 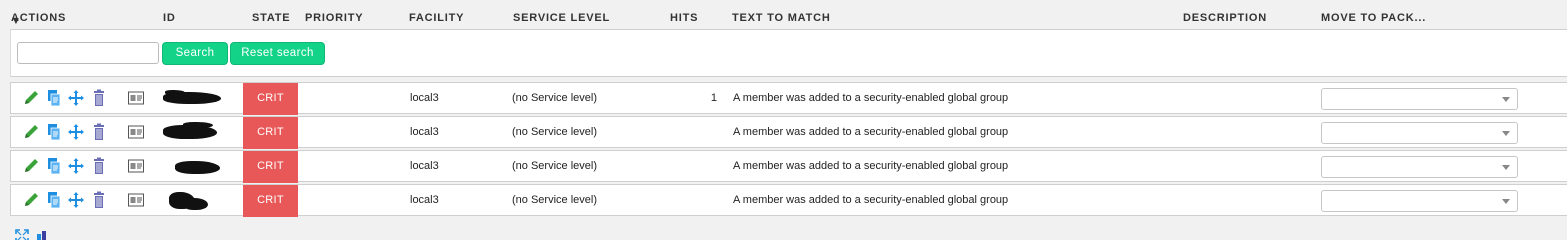 What do you see at coordinates (334, 18) in the screenshot?
I see `header-priority: PRIORITY` at bounding box center [334, 18].